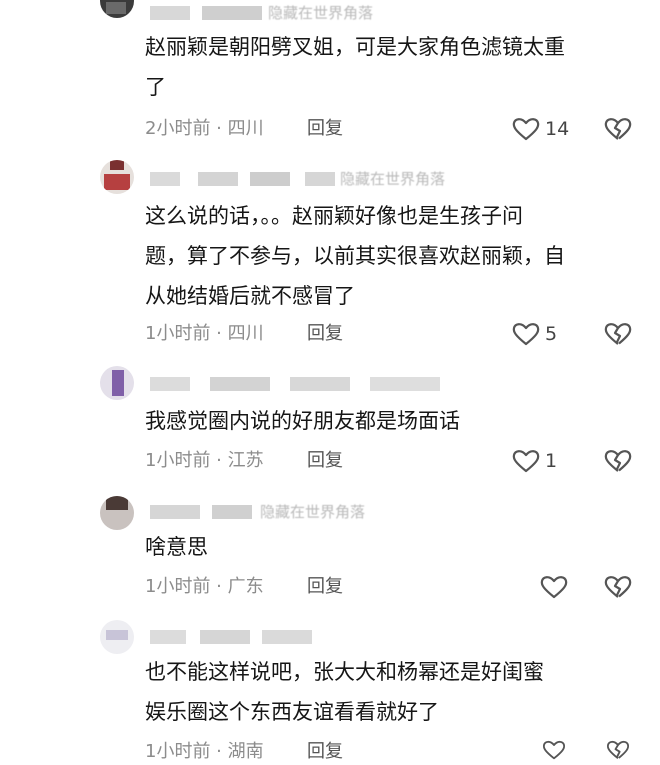 Image resolution: width=660 pixels, height=765 pixels. Describe the element at coordinates (204, 586) in the screenshot. I see `comment-time-location: 1小时前 · 广东` at that location.